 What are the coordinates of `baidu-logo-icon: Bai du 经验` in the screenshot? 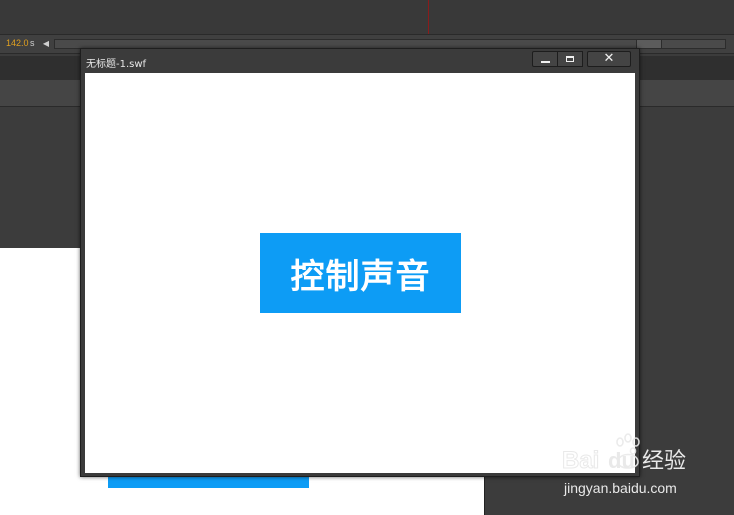 It's located at (624, 454).